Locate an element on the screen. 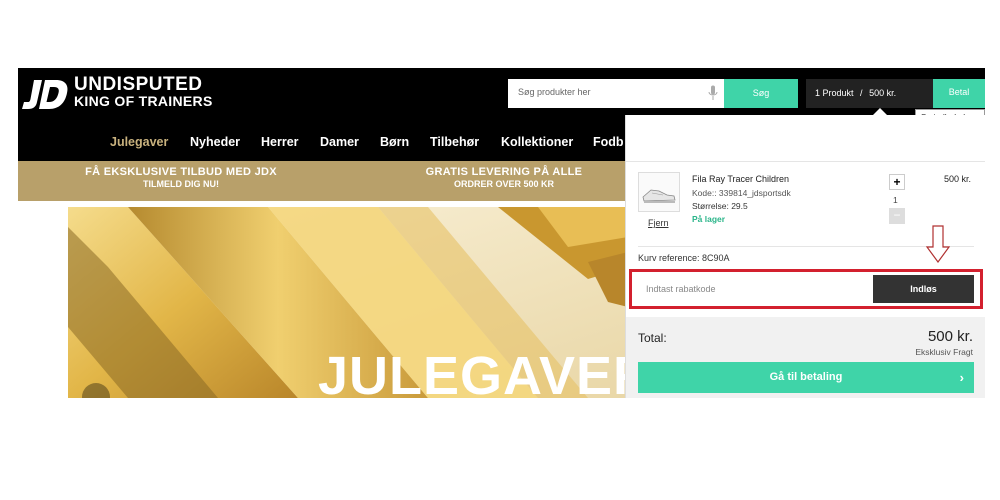 This screenshot has width=1000, height=500. coupon-code-input: Indtast rabatkode is located at coordinates (754, 289).